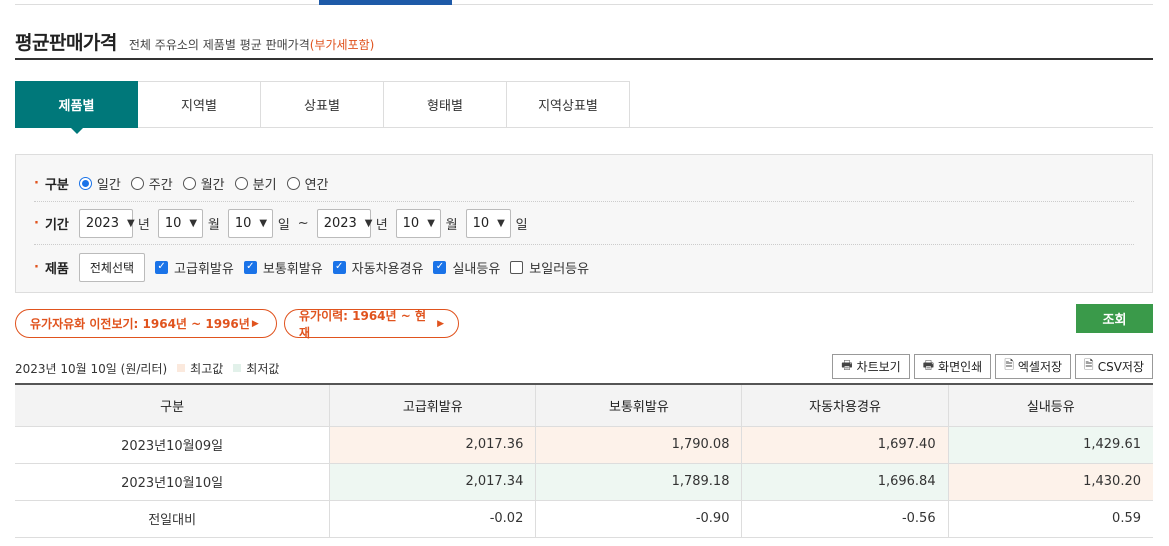  Describe the element at coordinates (173, 481) in the screenshot. I see `row-label: 2023년10월10일` at that location.